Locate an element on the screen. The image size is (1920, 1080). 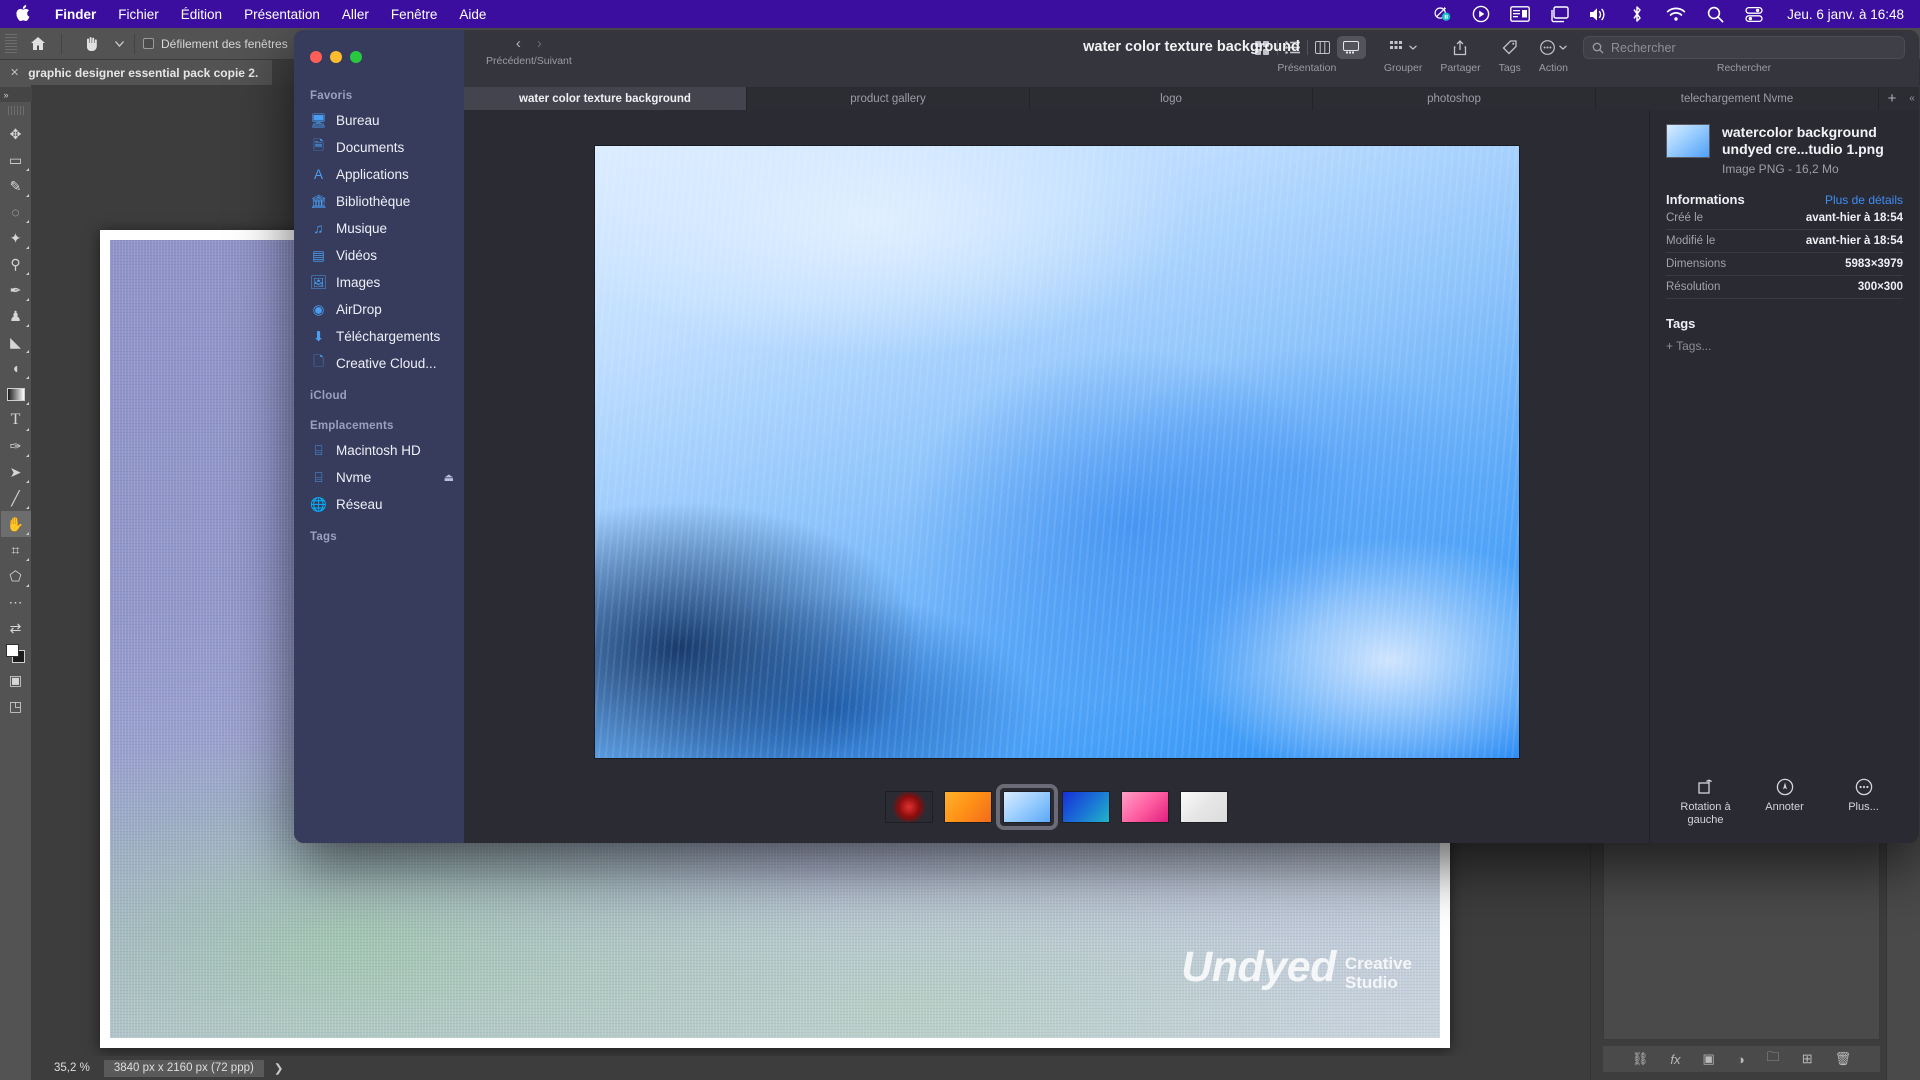
tab-overflow-icon: « is located at coordinates (1912, 98).